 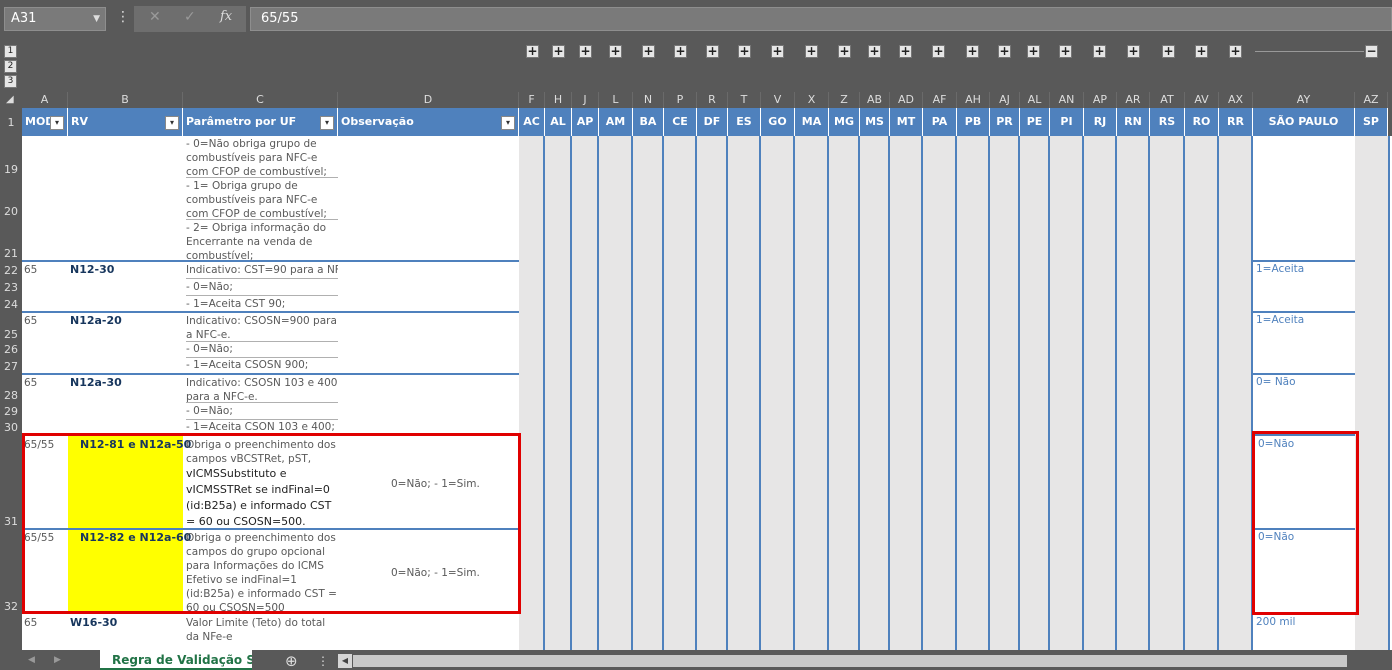 What do you see at coordinates (940, 100) in the screenshot?
I see `column-header: AF` at bounding box center [940, 100].